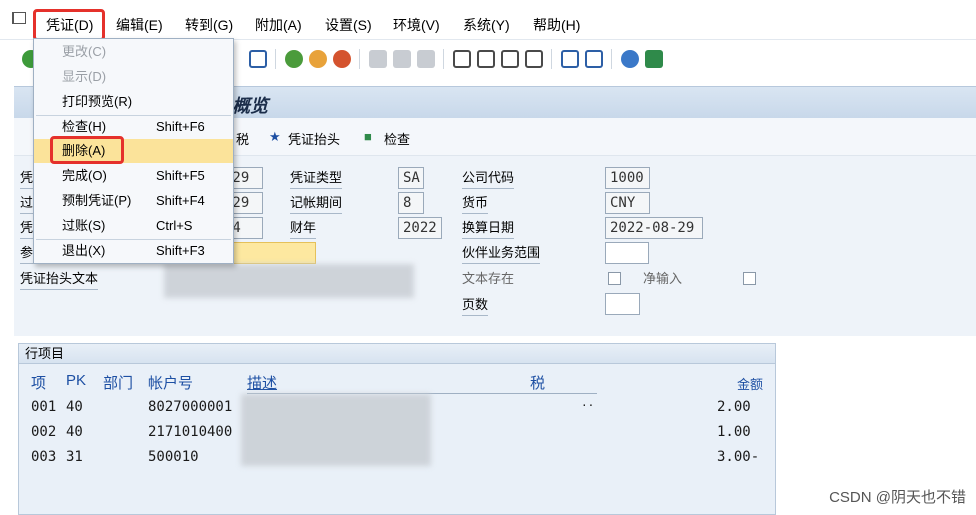  I want to click on column-header: 项, so click(38, 382).